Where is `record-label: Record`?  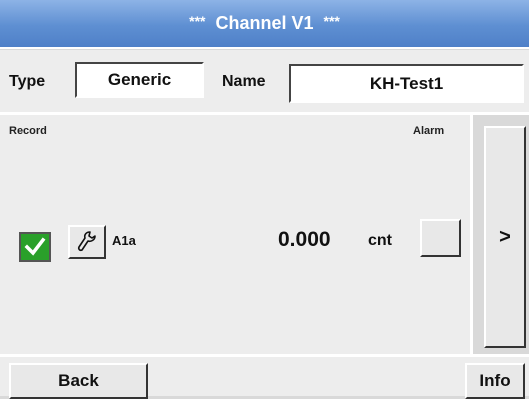
record-label: Record is located at coordinates (28, 131).